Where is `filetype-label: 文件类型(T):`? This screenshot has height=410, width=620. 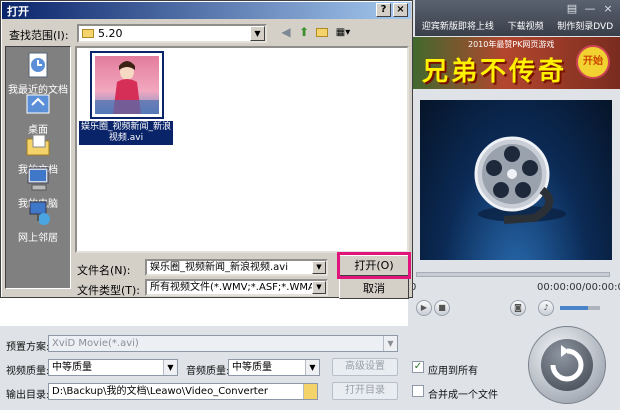 filetype-label: 文件类型(T): is located at coordinates (109, 290).